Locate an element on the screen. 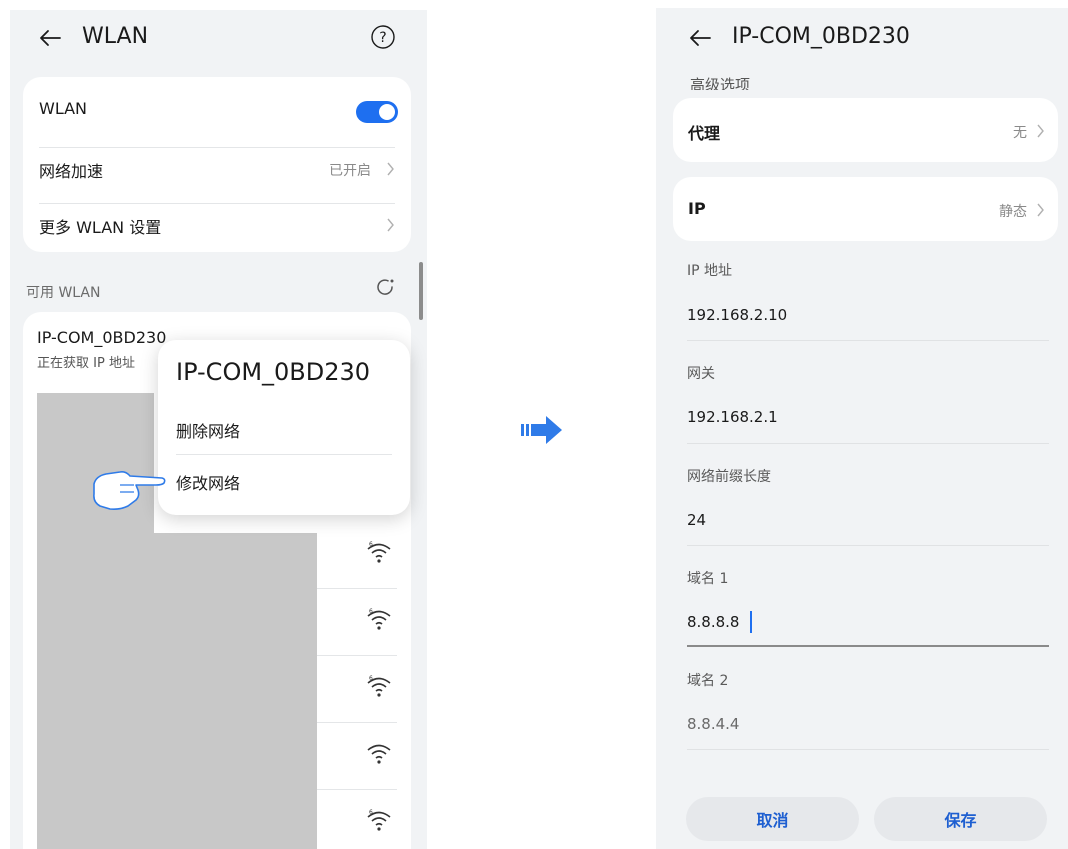 This screenshot has height=849, width=1068. refresh-icon is located at coordinates (385, 287).